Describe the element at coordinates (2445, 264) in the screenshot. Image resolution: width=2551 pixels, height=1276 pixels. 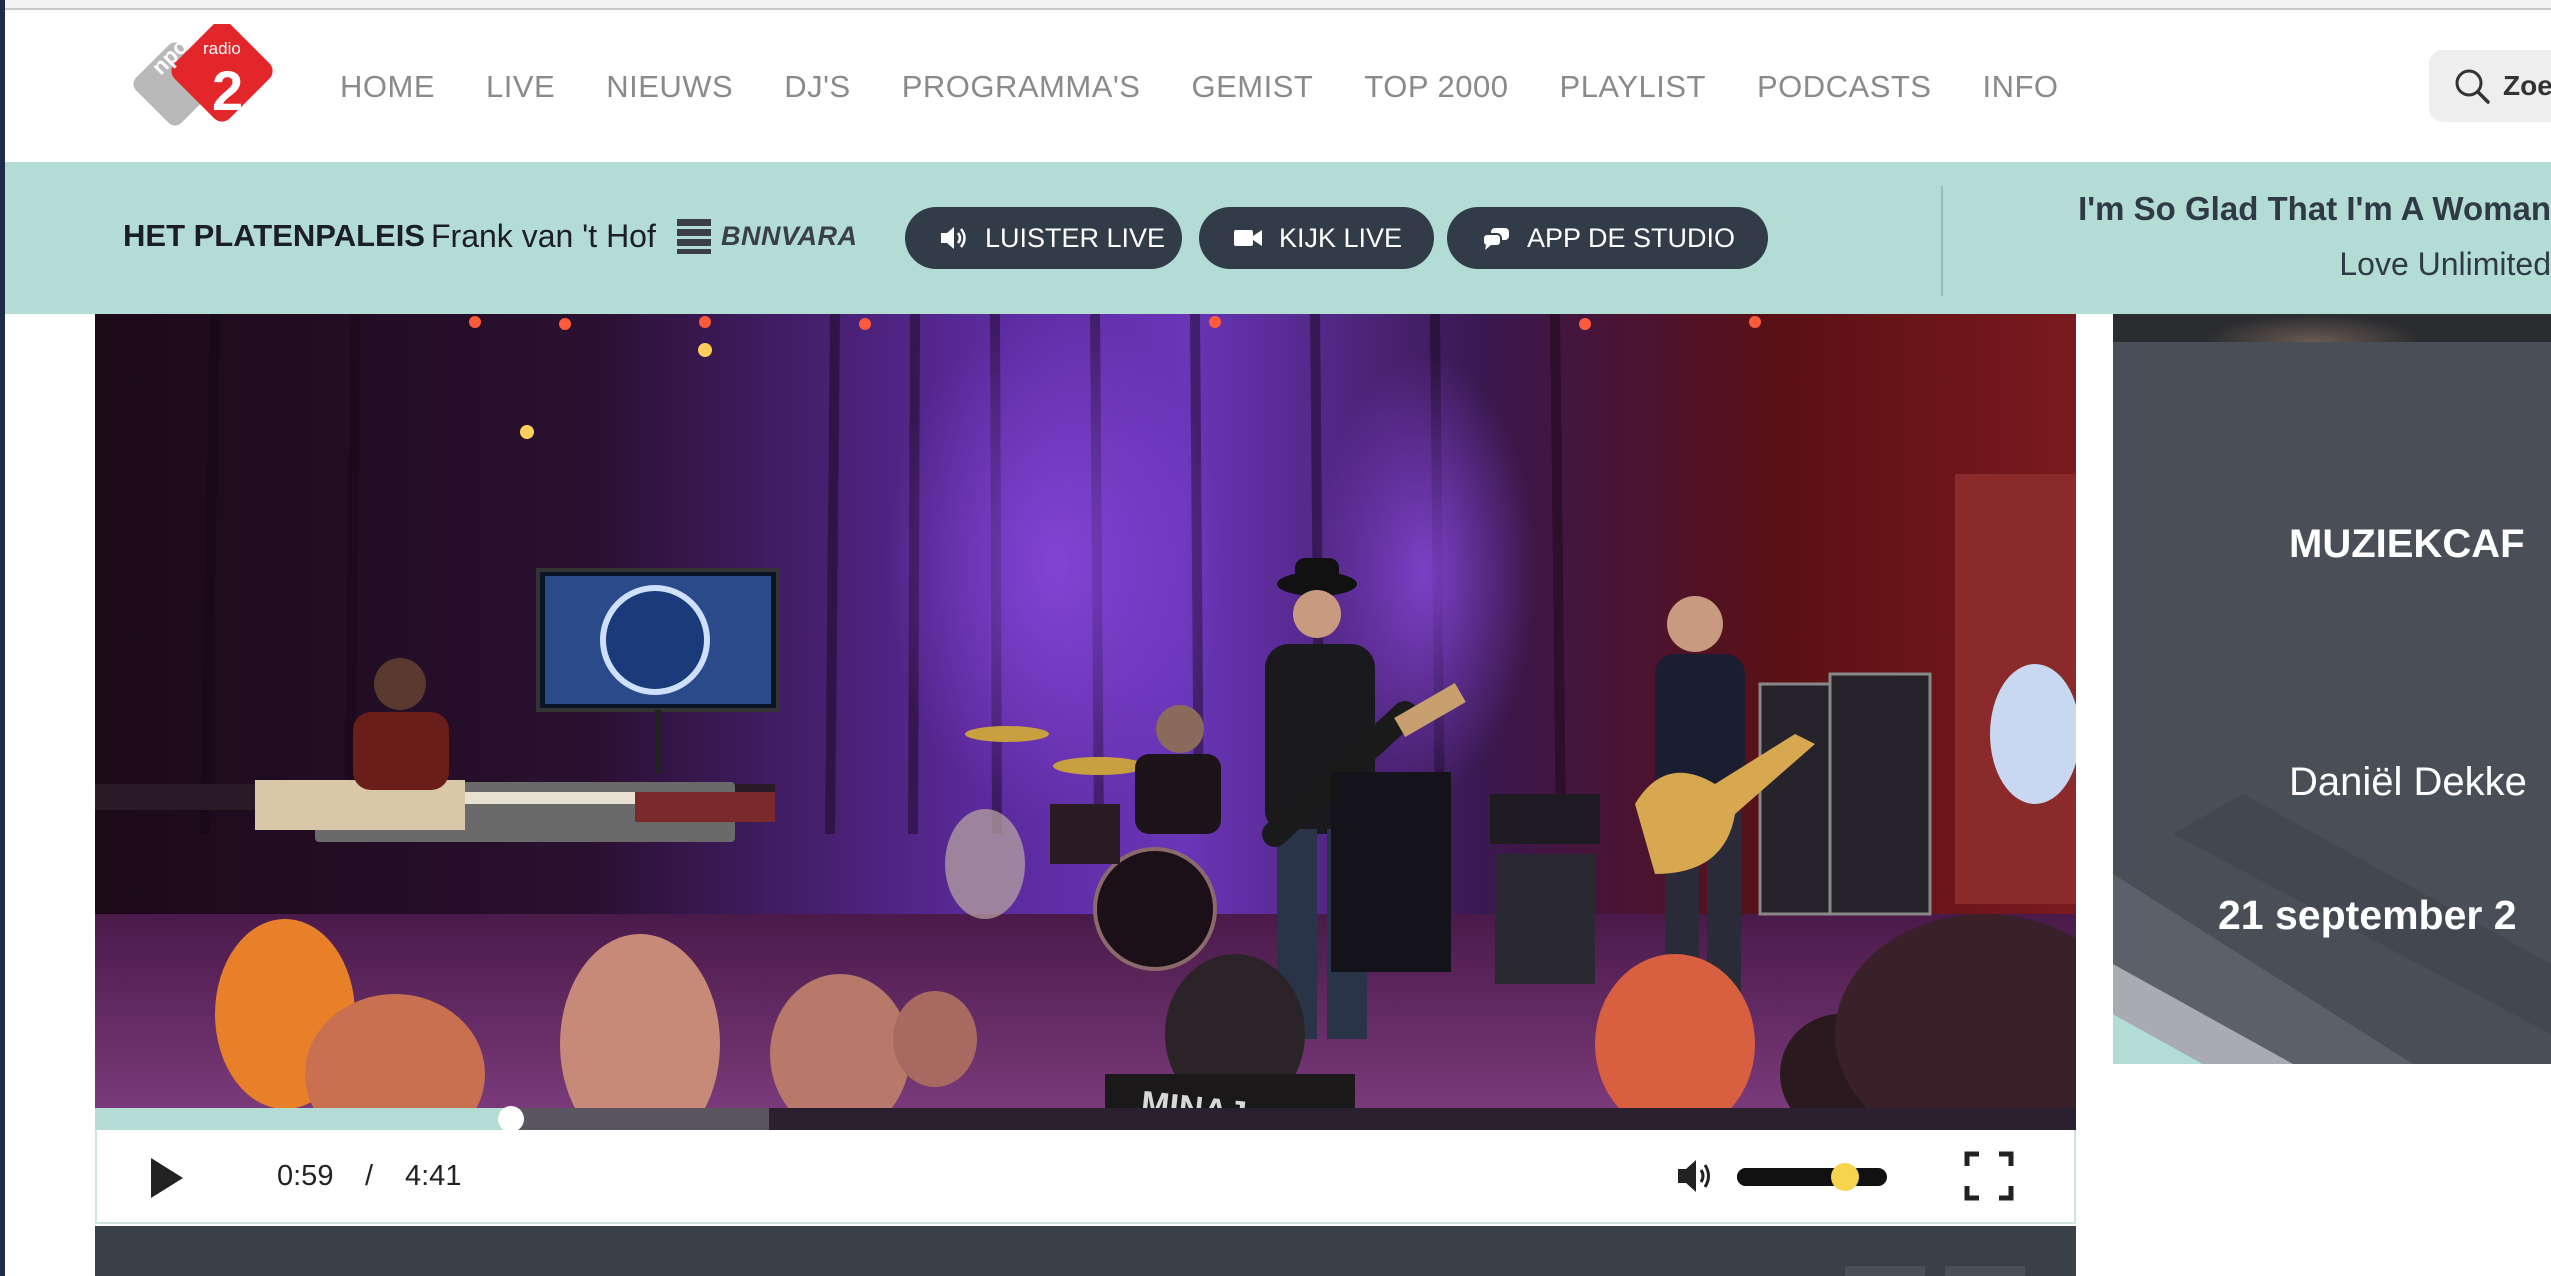
I see `current-track-artist: Love Unlimited` at that location.